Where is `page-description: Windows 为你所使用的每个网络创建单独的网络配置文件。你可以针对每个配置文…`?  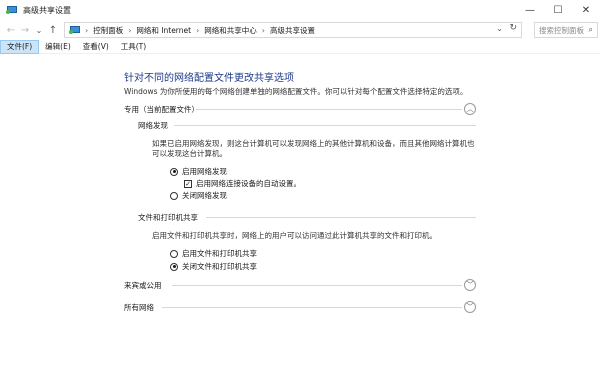 page-description: Windows 为你所使用的每个网络创建单独的网络配置文件。你可以针对每个配置文… is located at coordinates (296, 91).